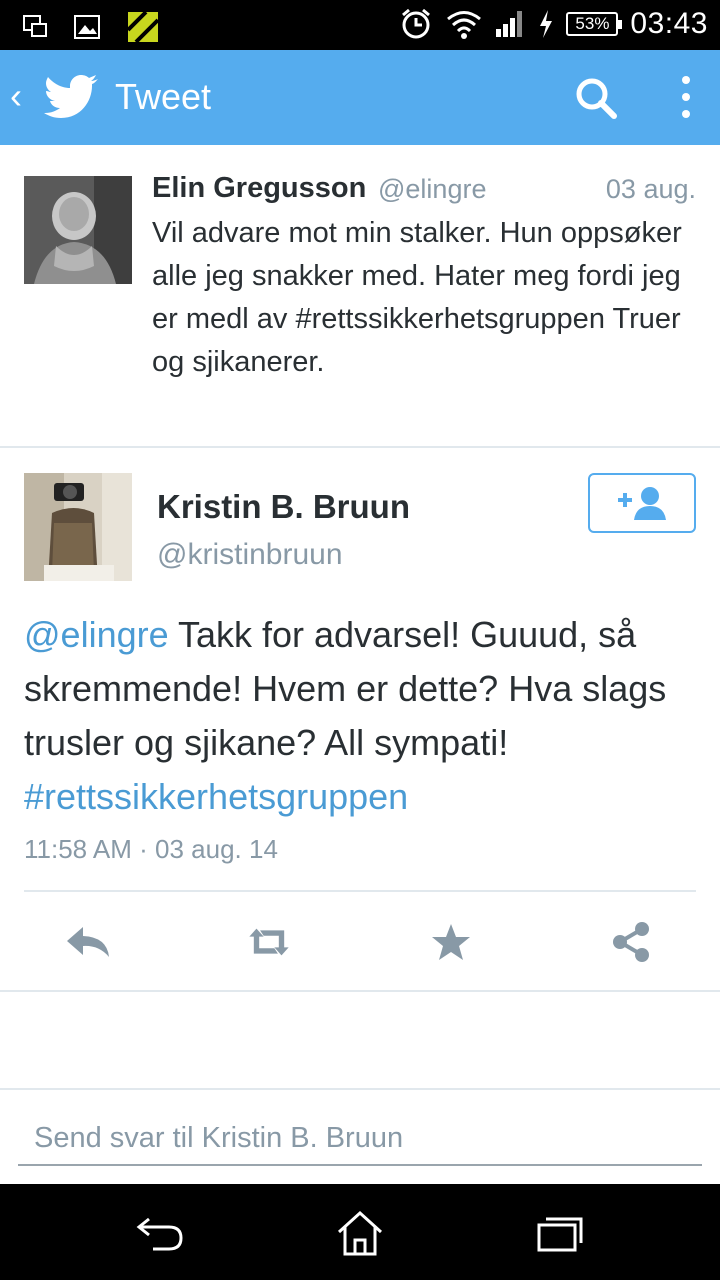  I want to click on reply-icon, so click(88, 942).